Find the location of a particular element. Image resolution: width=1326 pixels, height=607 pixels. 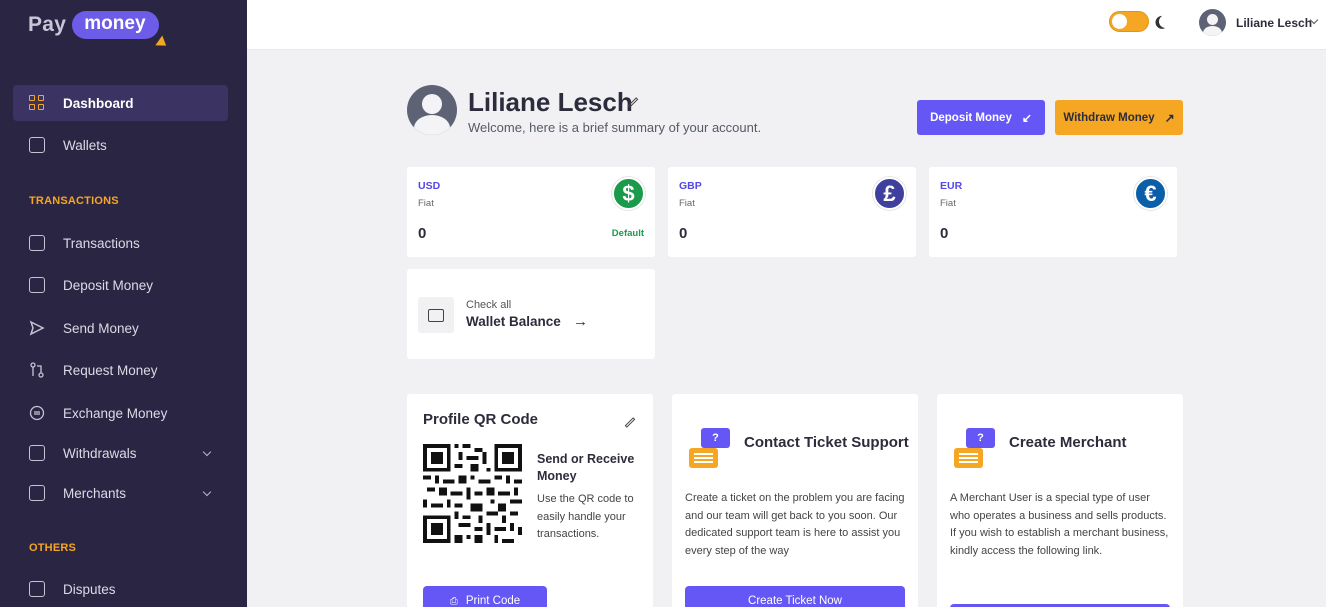

withdrawals-icon is located at coordinates (37, 453).